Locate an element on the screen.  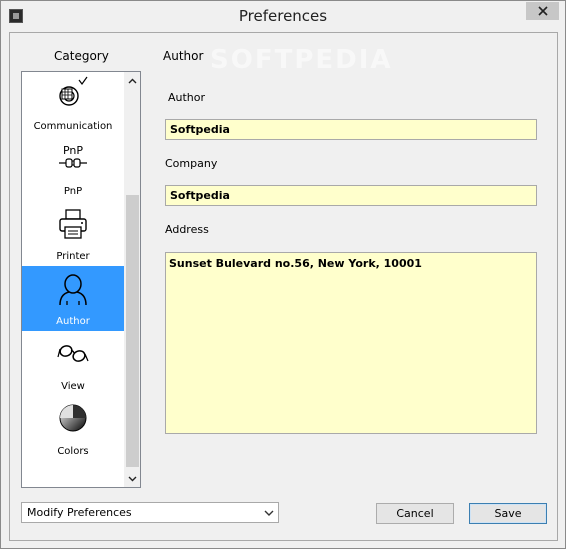
scrollbar-thumb is located at coordinates (132, 331).